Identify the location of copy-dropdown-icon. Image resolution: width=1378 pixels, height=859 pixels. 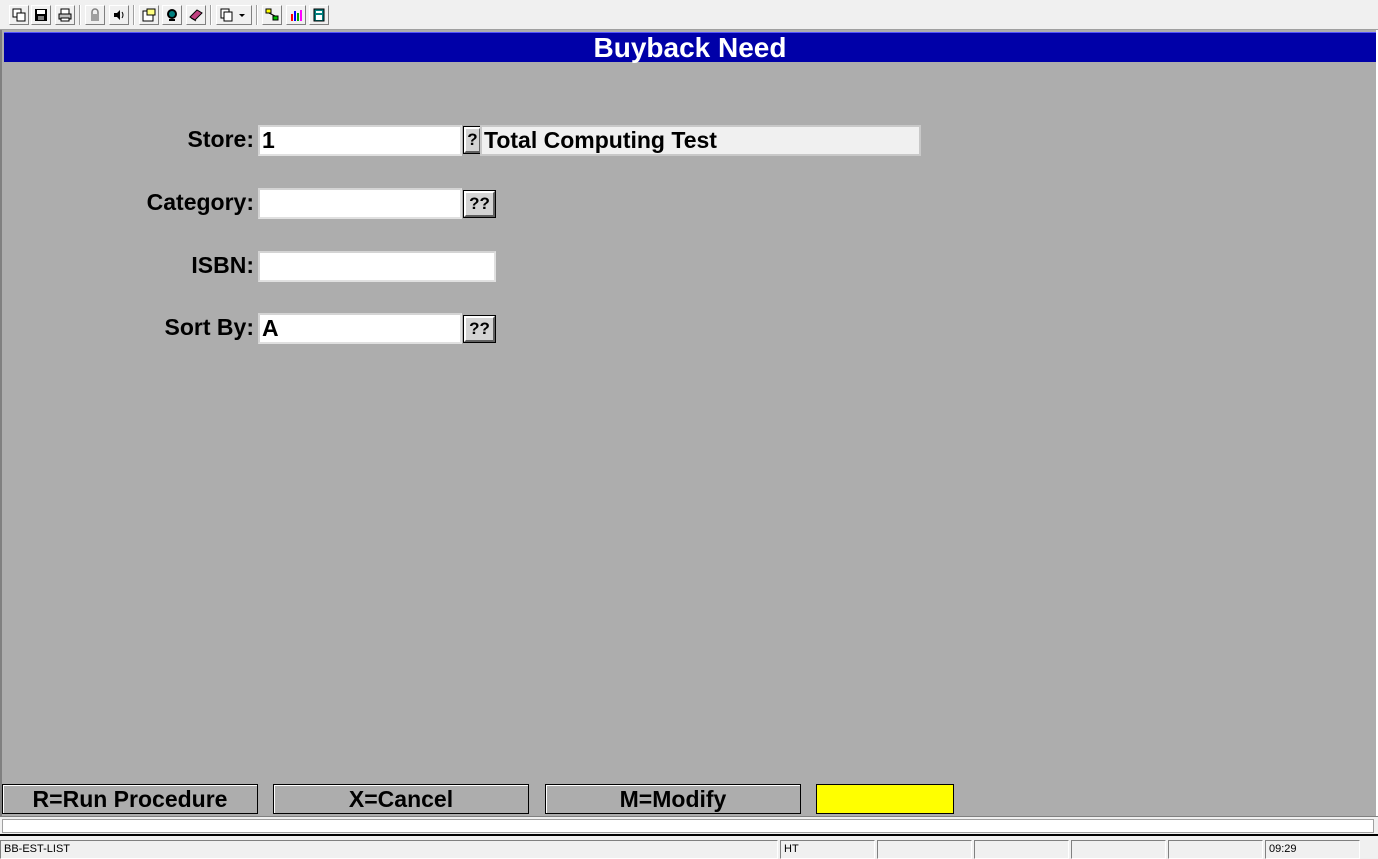
(234, 15).